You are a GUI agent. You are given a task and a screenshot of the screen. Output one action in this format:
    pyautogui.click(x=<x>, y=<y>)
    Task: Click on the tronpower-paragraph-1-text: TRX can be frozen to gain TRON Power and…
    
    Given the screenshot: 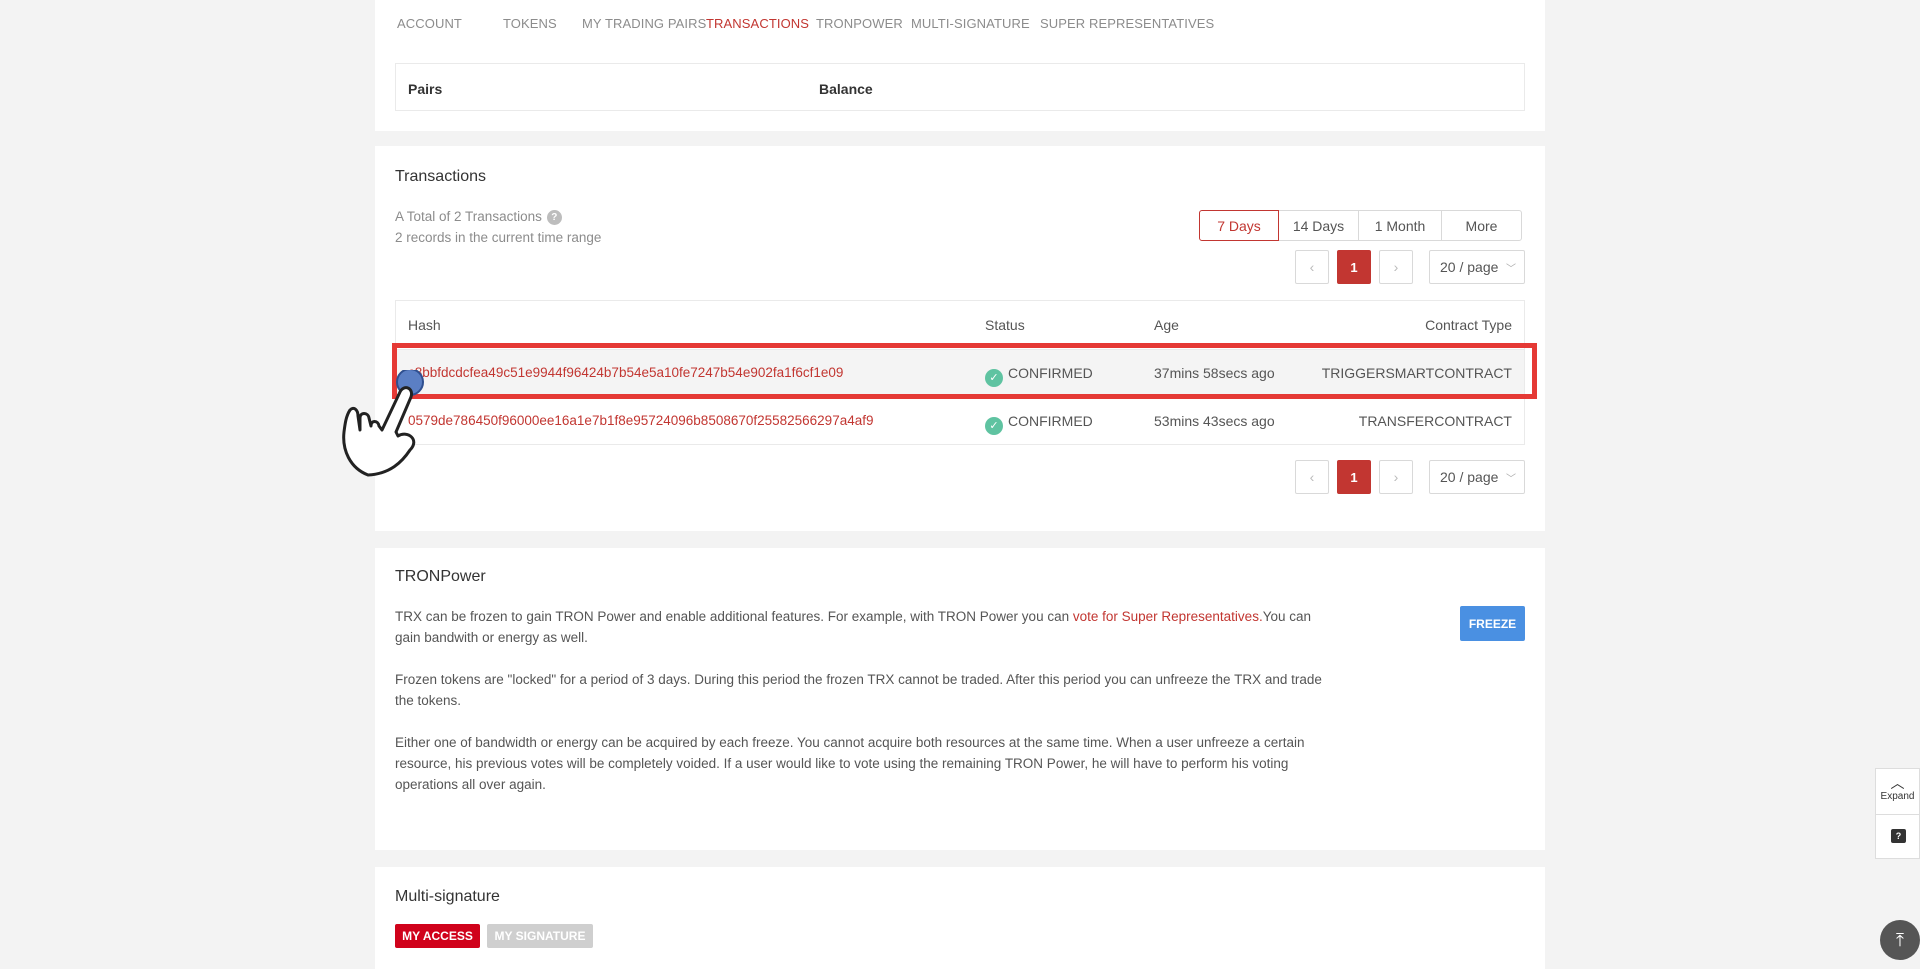 What is the action you would take?
    pyautogui.click(x=734, y=616)
    